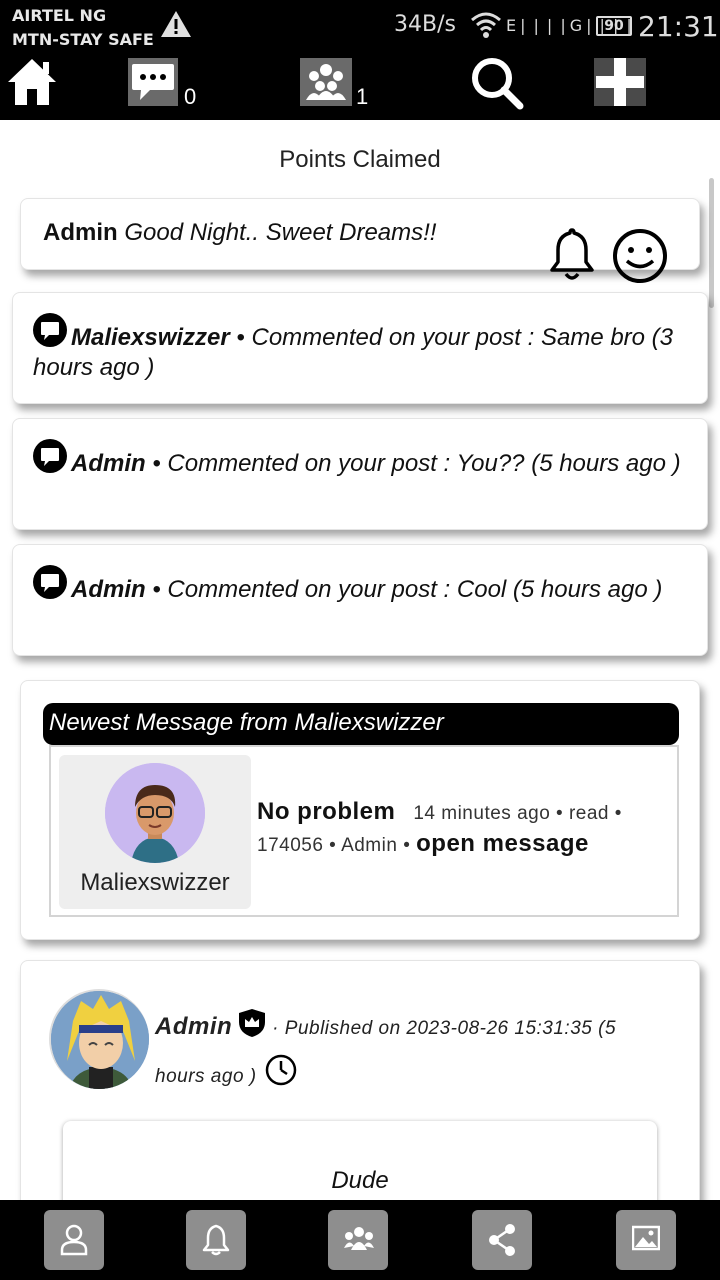  I want to click on battery-level: 90, so click(614, 26).